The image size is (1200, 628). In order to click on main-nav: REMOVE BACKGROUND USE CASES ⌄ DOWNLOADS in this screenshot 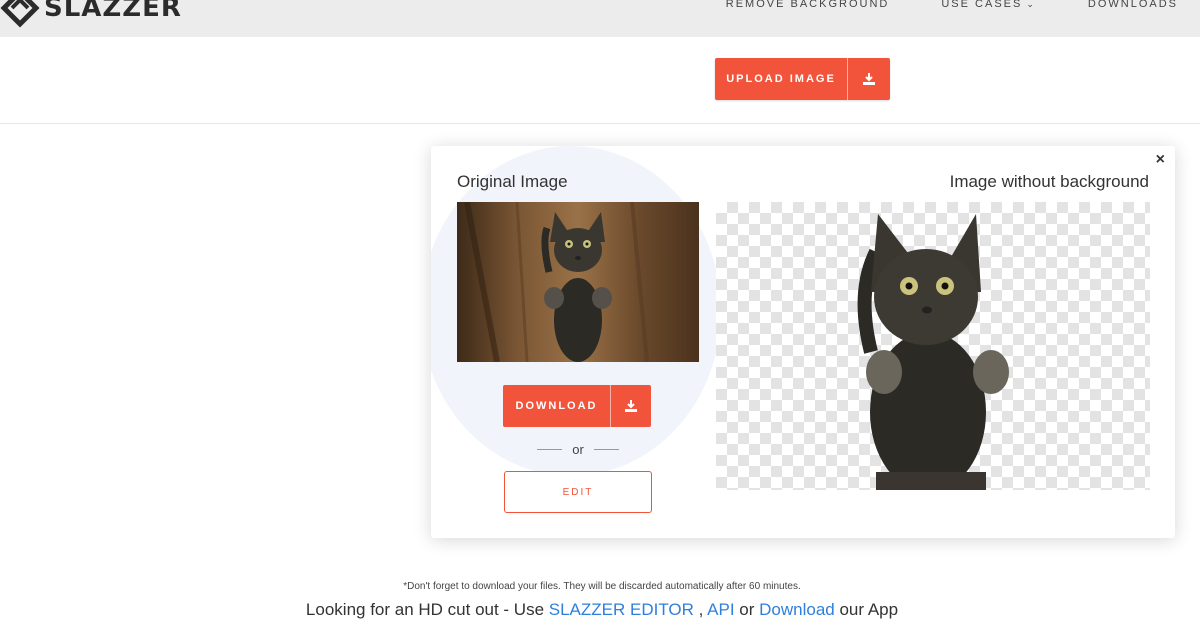, I will do `click(963, 5)`.